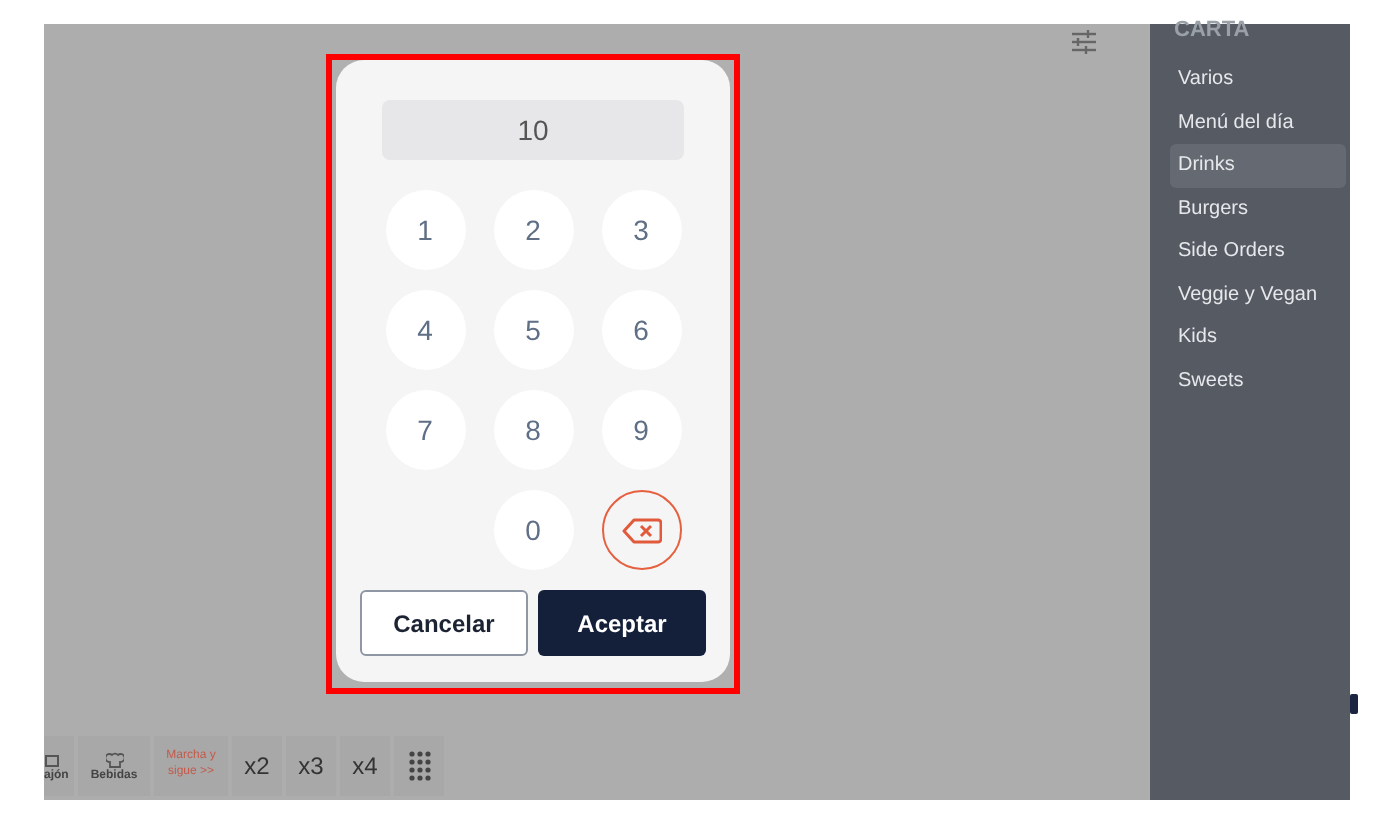  Describe the element at coordinates (365, 766) in the screenshot. I see `multiplier-button: x4` at that location.